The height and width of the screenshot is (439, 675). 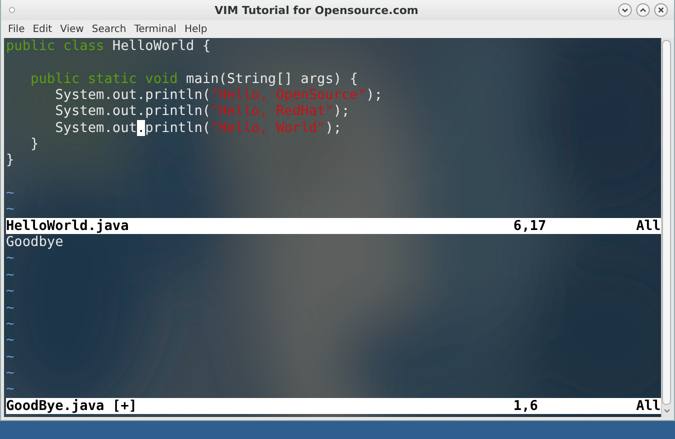 I want to click on cursor-position: 6,17, so click(x=530, y=226).